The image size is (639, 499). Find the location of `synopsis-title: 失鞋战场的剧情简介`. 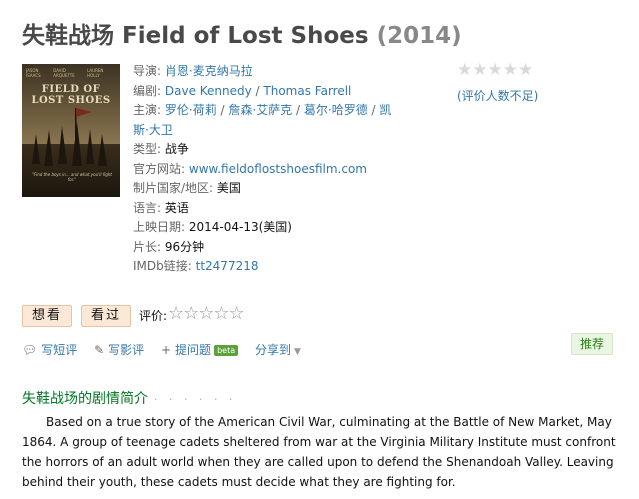

synopsis-title: 失鞋战场的剧情简介 is located at coordinates (85, 399).